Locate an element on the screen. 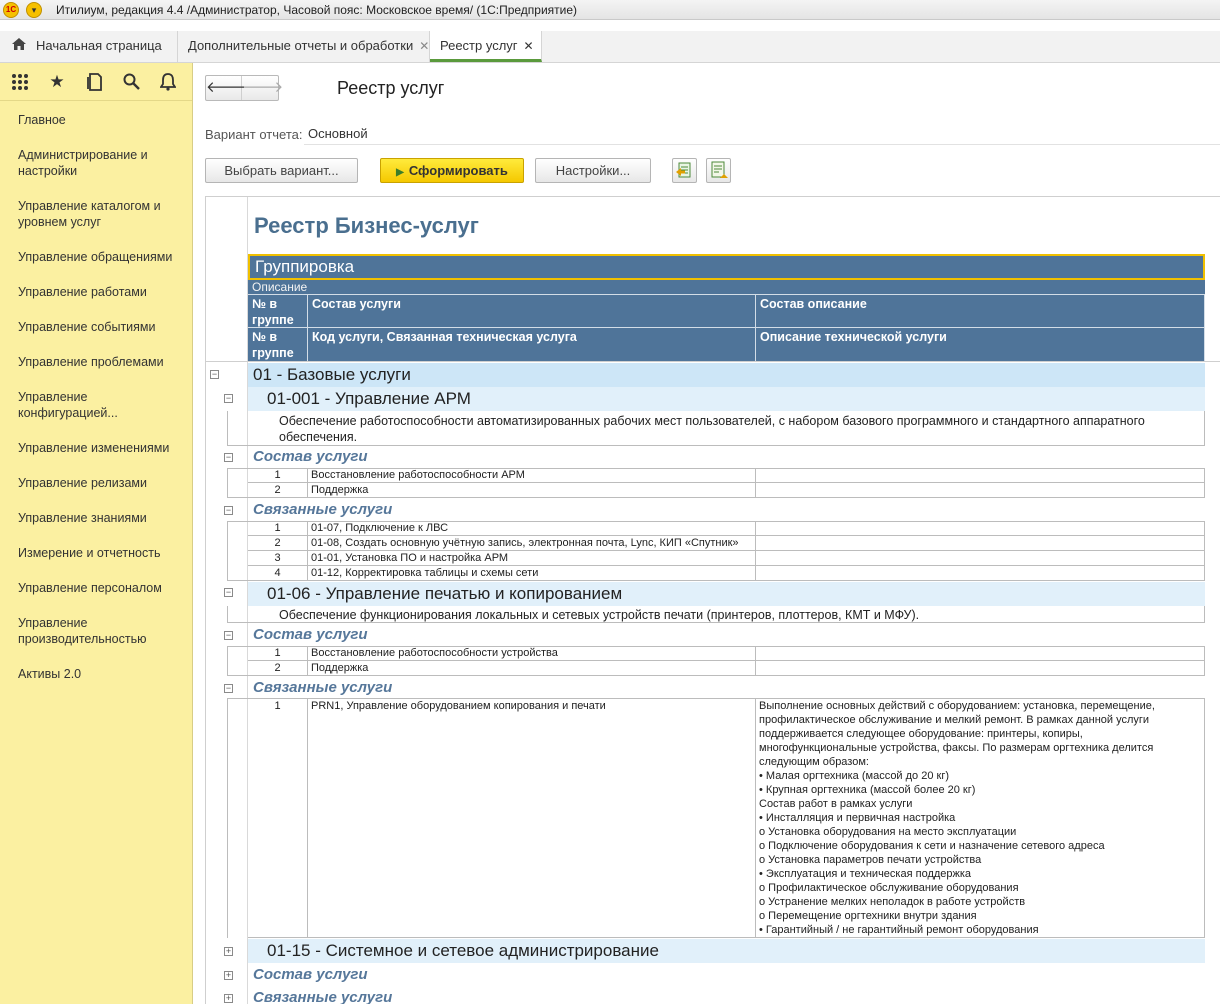 This screenshot has height=1004, width=1220. header-service-composition: Состав услуги is located at coordinates (532, 310).